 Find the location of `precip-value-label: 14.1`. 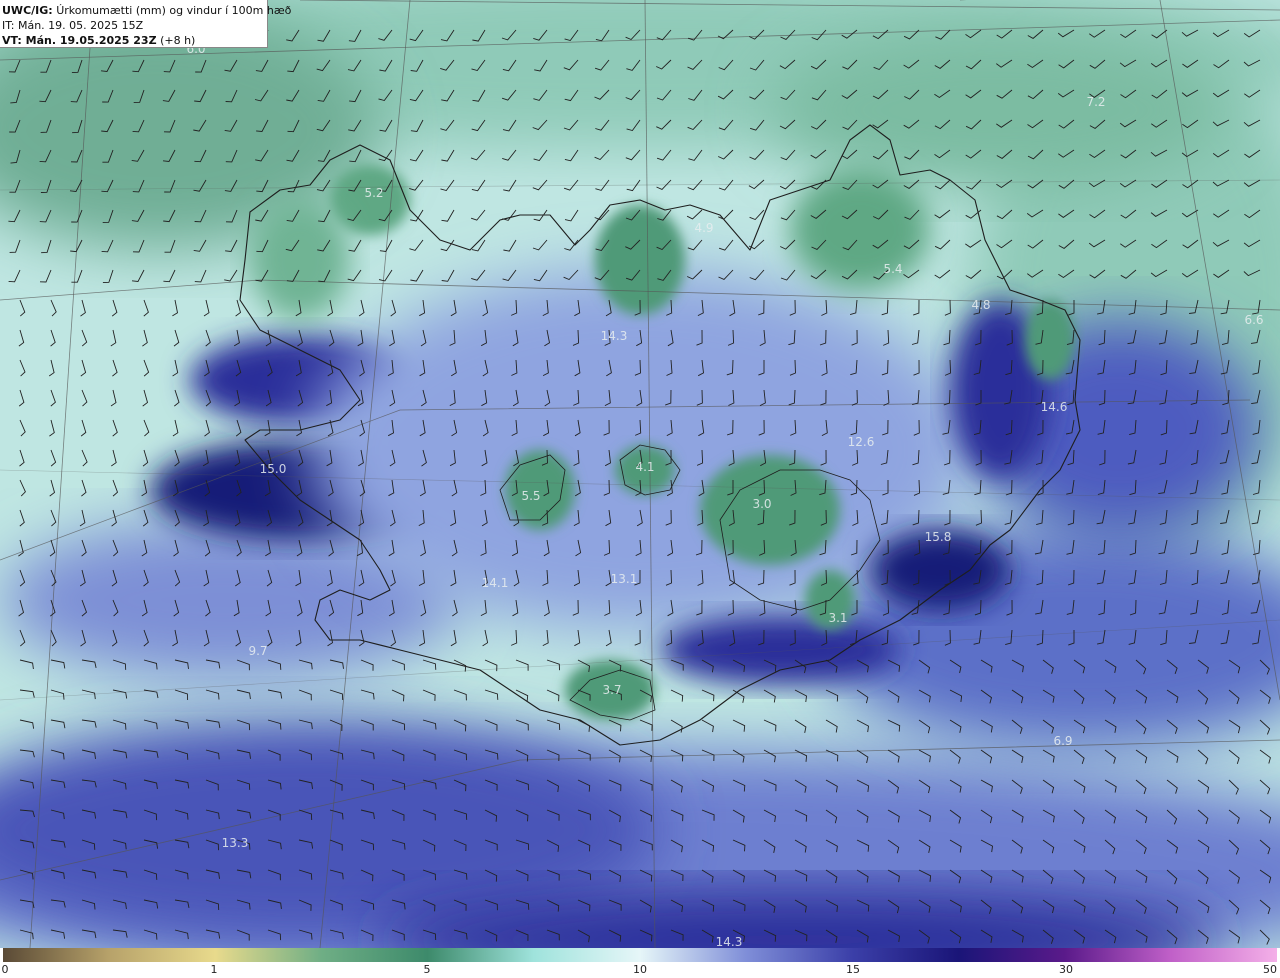

precip-value-label: 14.1 is located at coordinates (495, 583).